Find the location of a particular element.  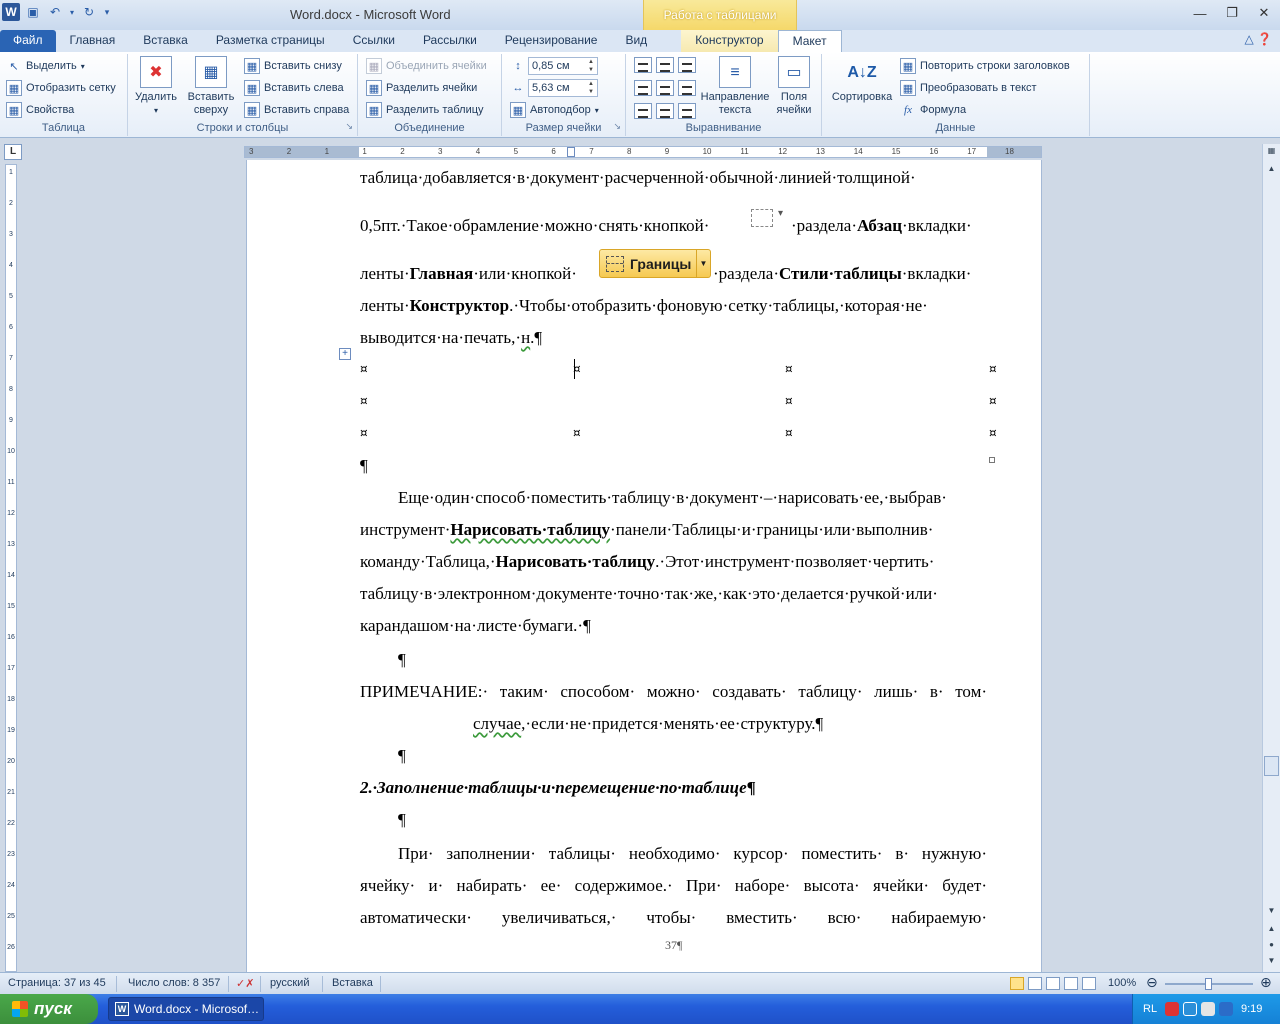

page-counter: Страница: 37 из 45 is located at coordinates (57, 983).